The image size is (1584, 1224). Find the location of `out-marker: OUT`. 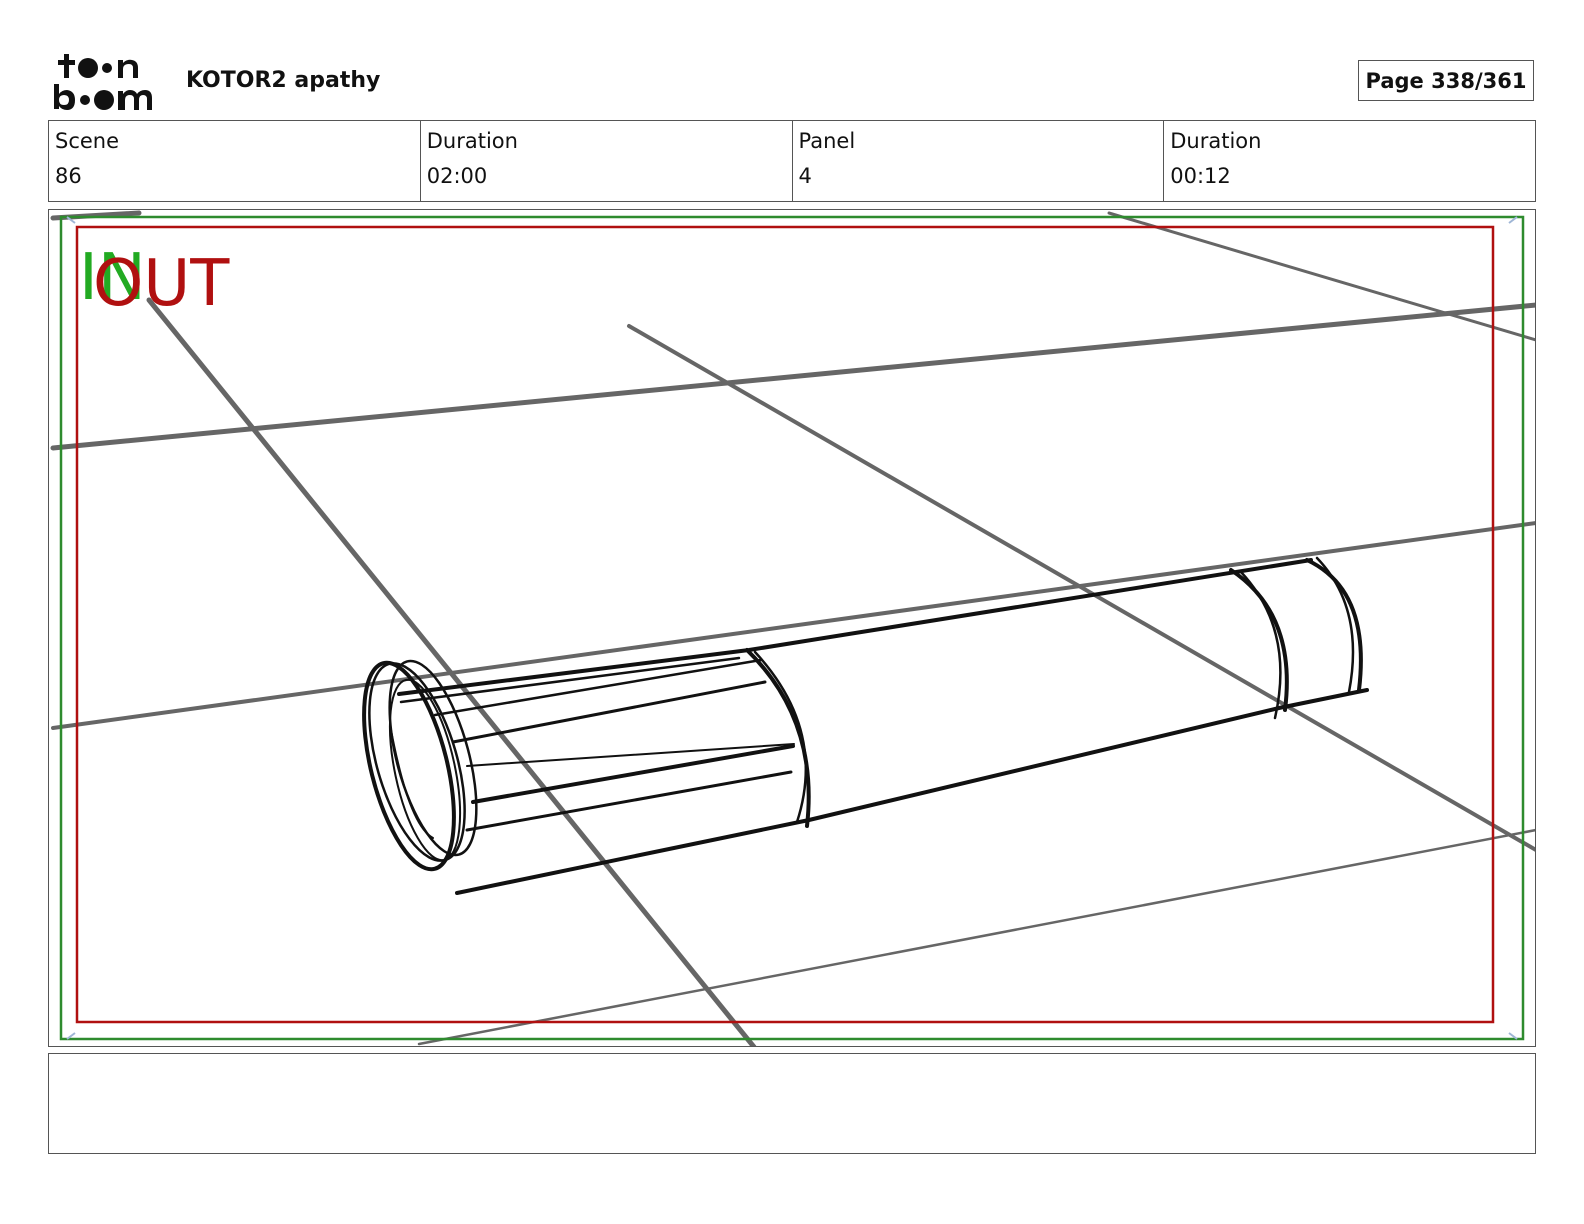

out-marker: OUT is located at coordinates (161, 284).